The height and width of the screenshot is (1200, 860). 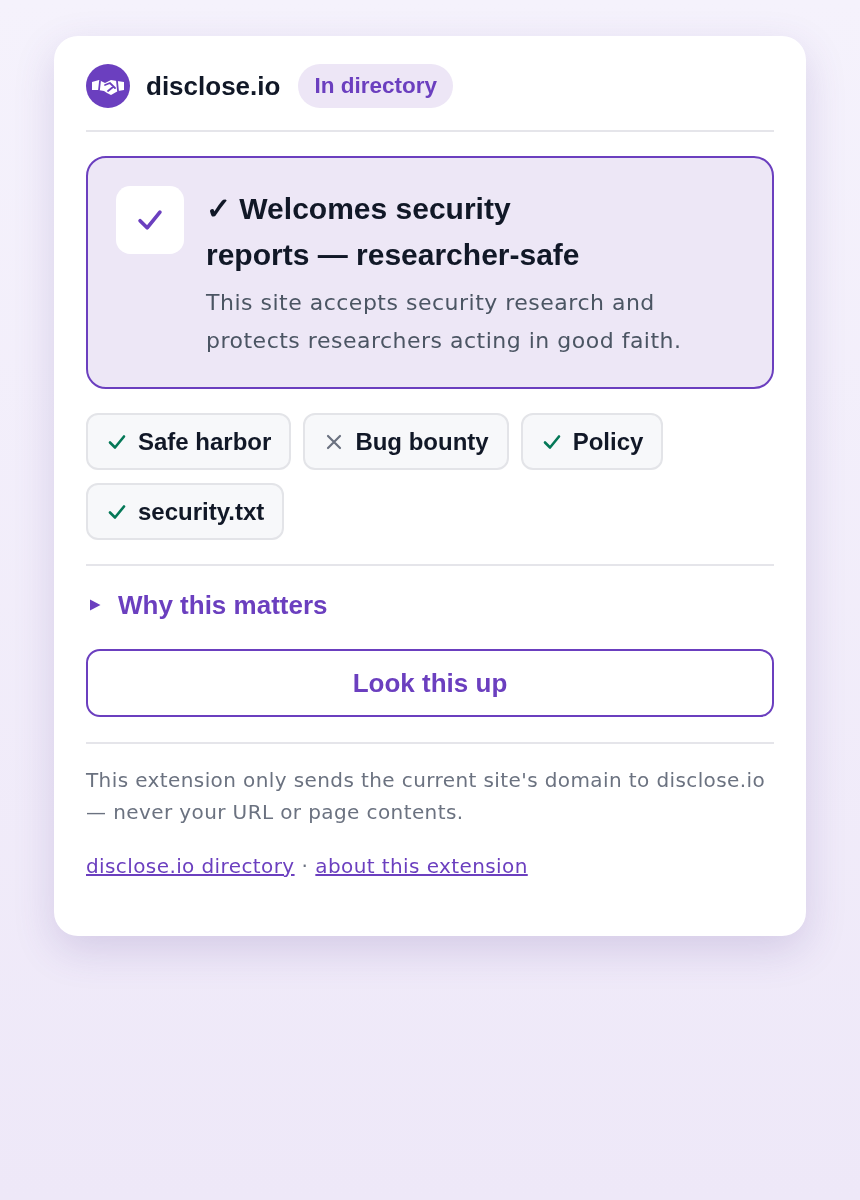 What do you see at coordinates (422, 441) in the screenshot?
I see `check-label: Bug bounty` at bounding box center [422, 441].